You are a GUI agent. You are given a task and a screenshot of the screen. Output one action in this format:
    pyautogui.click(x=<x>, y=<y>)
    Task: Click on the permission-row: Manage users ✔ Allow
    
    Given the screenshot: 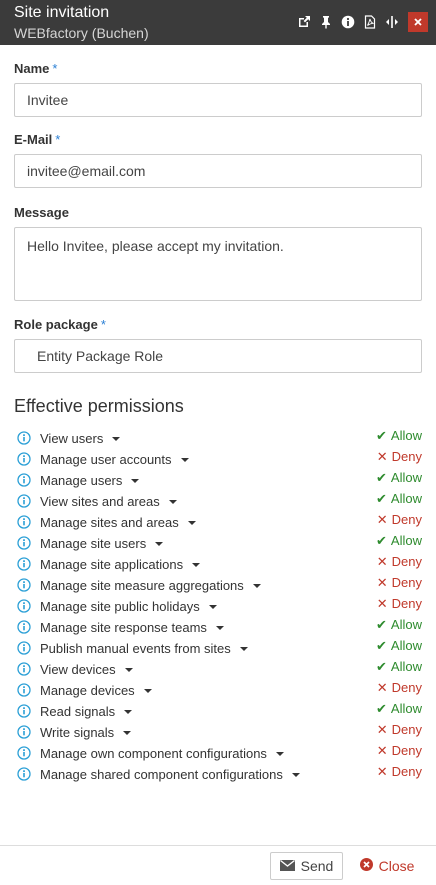 What is the action you would take?
    pyautogui.click(x=219, y=479)
    